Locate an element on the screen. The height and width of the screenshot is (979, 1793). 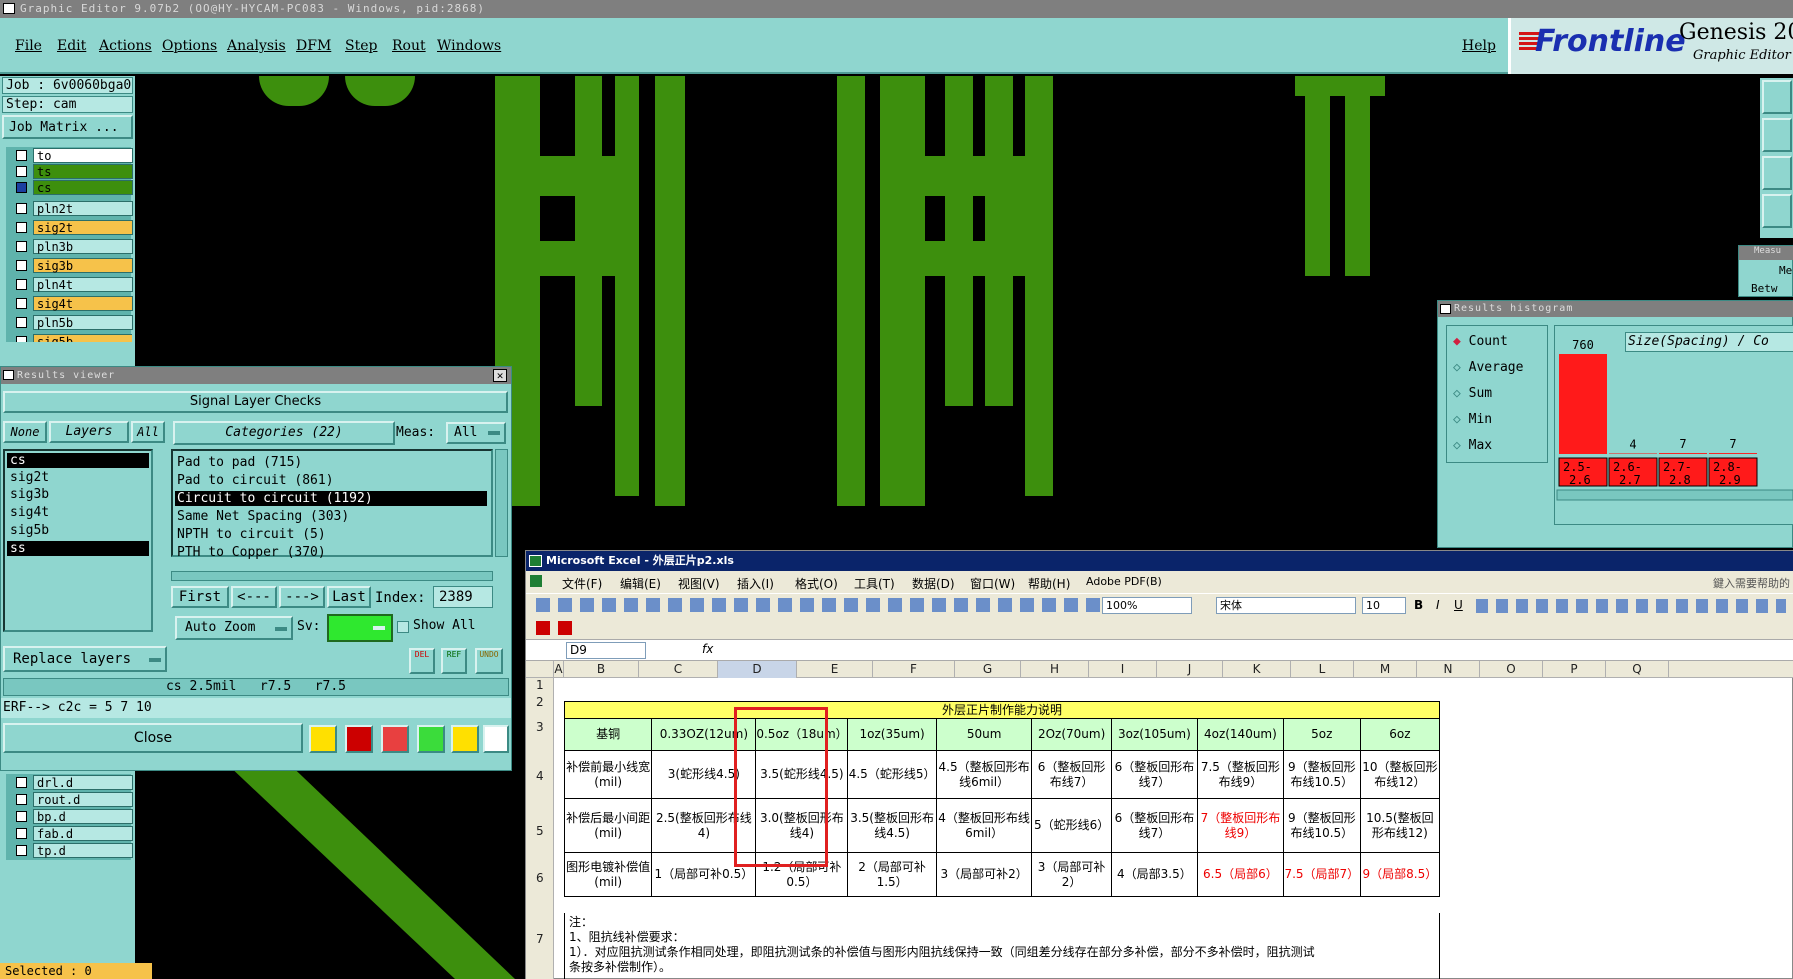
category-scrollbar is located at coordinates (501, 503).